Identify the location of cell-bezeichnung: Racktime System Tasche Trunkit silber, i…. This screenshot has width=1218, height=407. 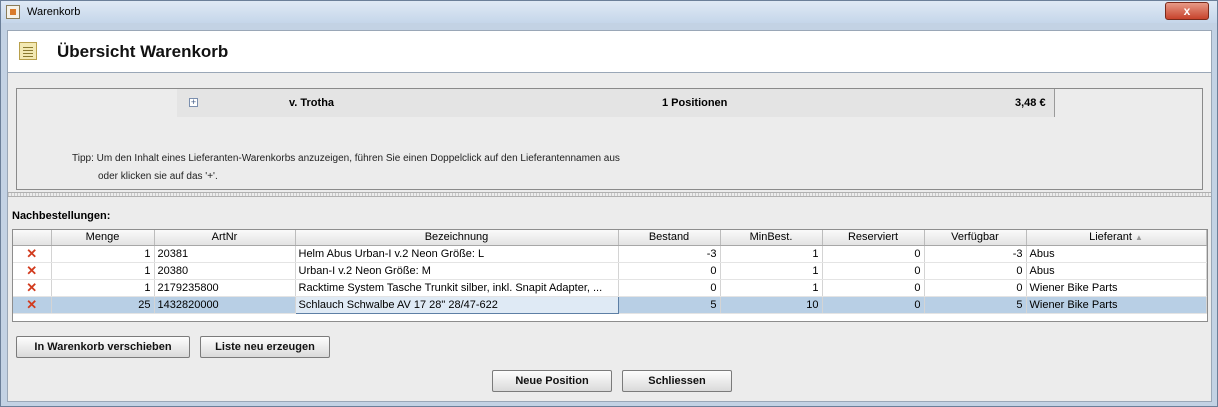
(457, 288).